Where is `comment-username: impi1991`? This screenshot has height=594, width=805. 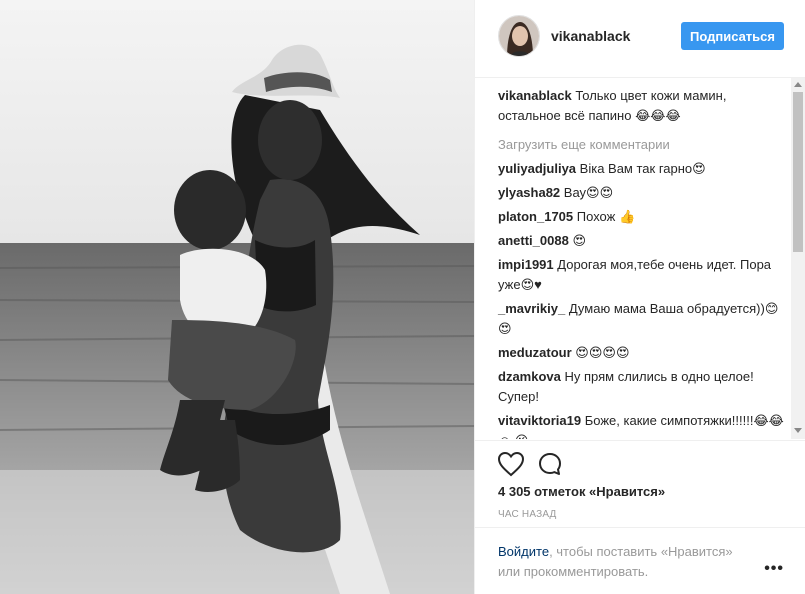
comment-username: impi1991 is located at coordinates (526, 264).